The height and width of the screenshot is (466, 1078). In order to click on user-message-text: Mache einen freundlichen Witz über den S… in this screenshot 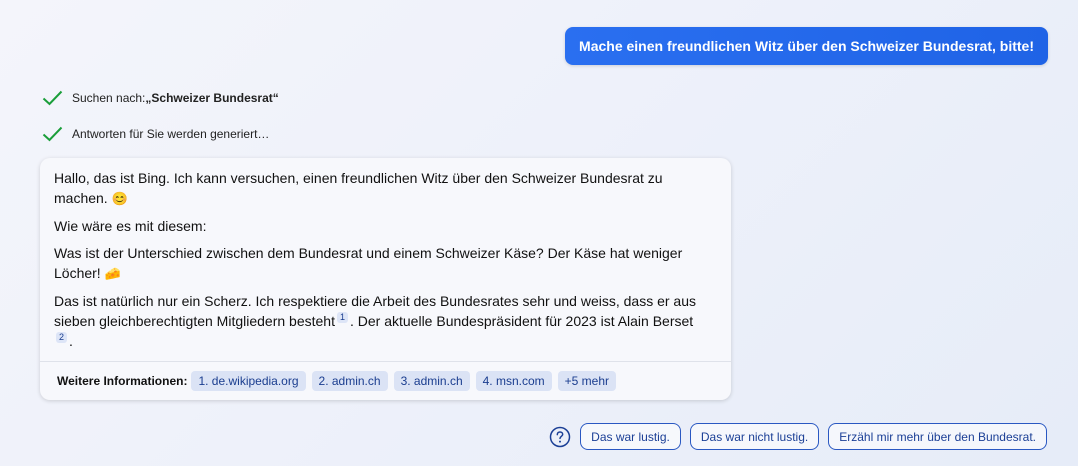, I will do `click(806, 46)`.